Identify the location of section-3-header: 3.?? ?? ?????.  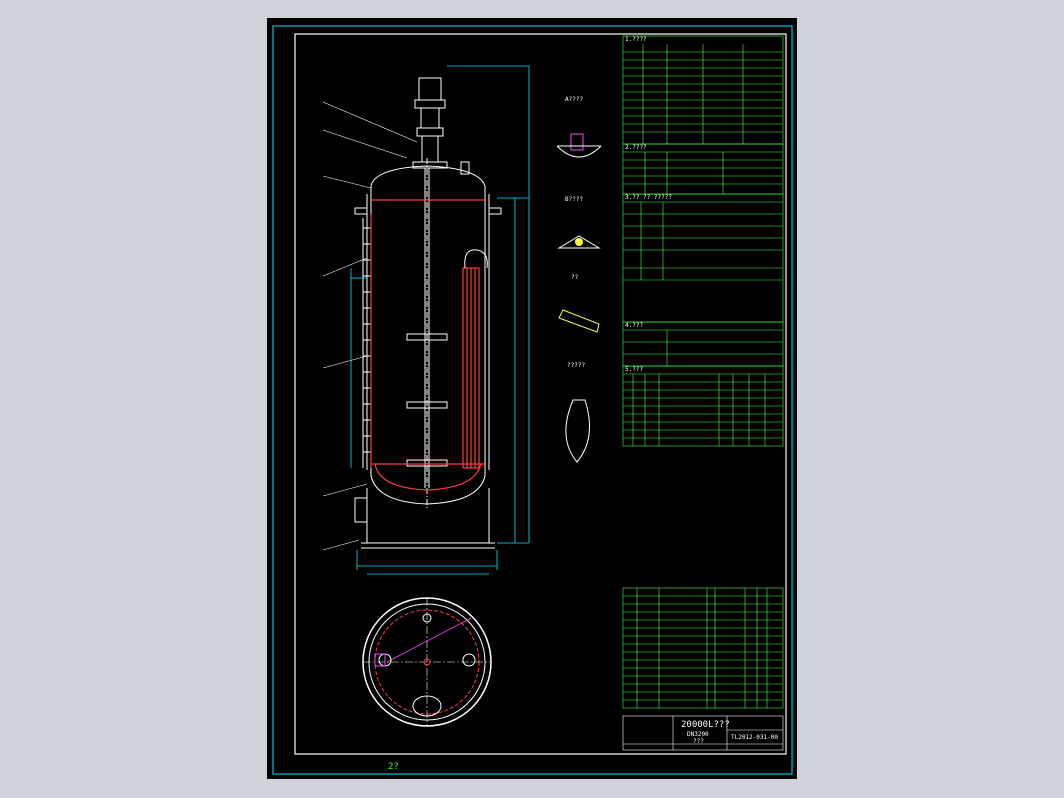
(648, 197).